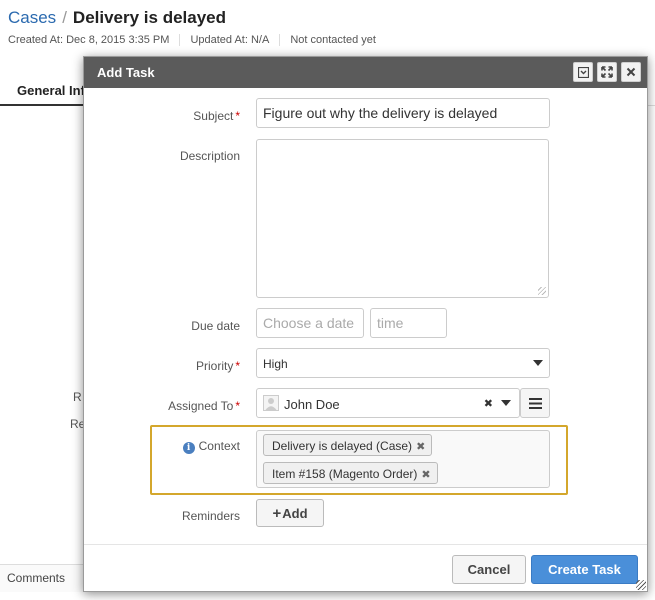  I want to click on dialog-title: Add Task, so click(126, 72).